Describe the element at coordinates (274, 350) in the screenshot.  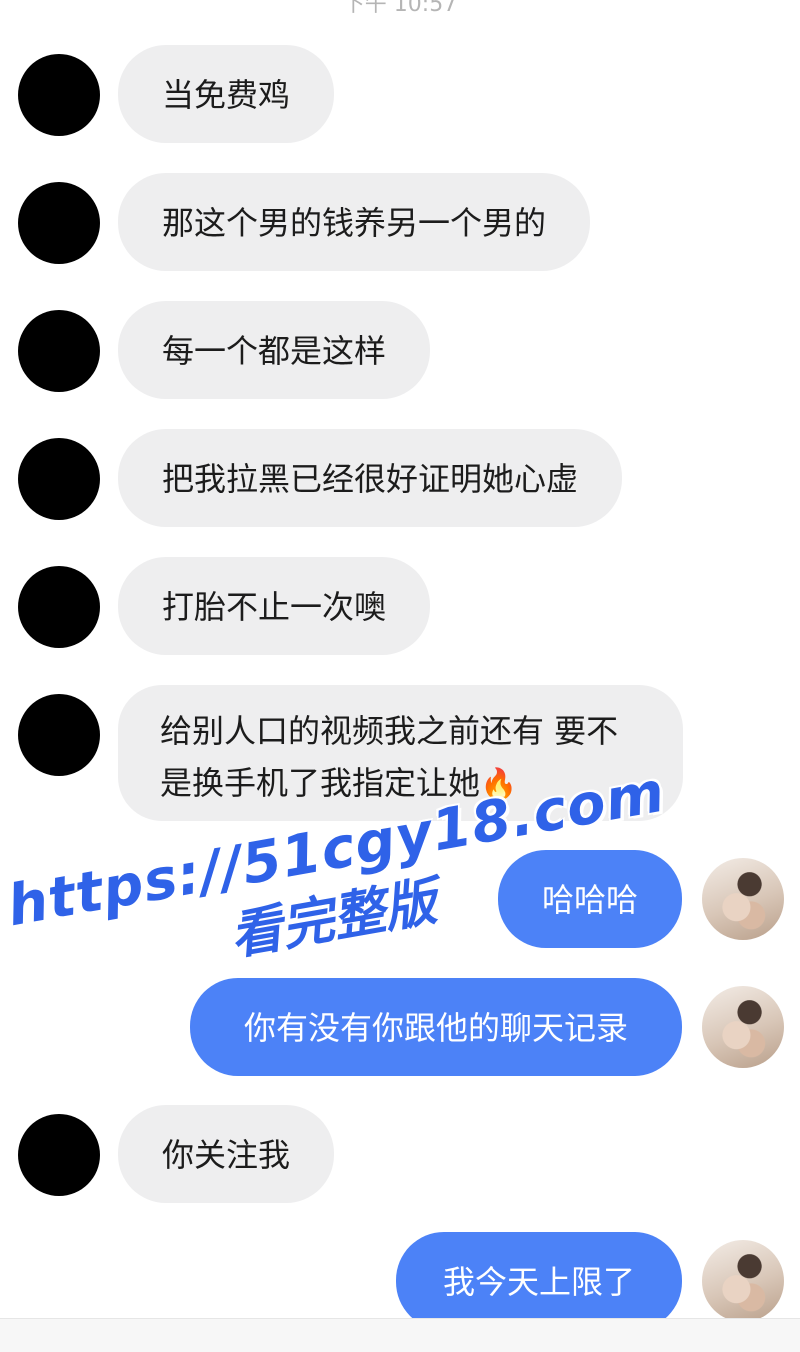
I see `message-bubble: 每一个都是这样` at that location.